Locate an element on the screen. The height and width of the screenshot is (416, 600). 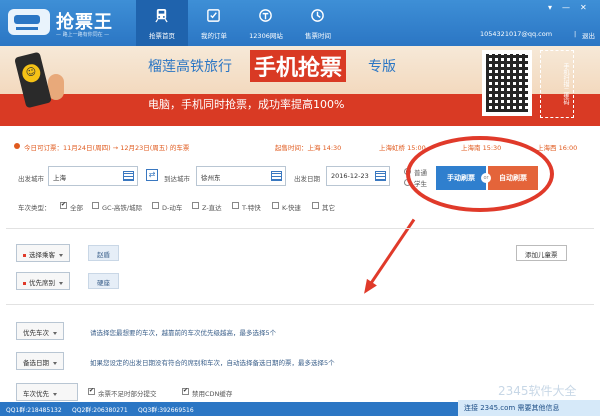
date-input: 2016-12-23 is located at coordinates (358, 176).